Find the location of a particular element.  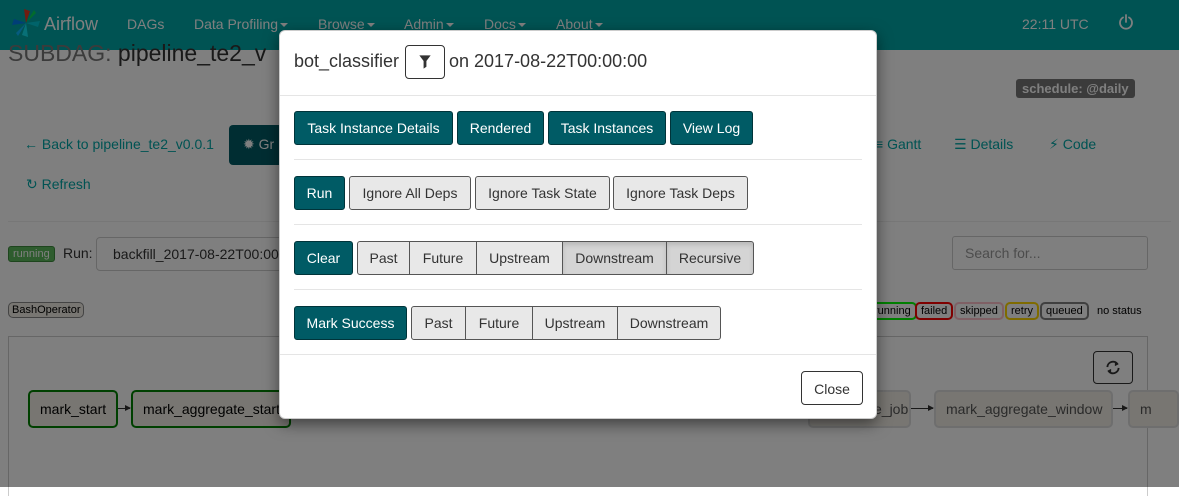

modal-execution-date: on 2017-08-22T00:00:00 is located at coordinates (548, 61).